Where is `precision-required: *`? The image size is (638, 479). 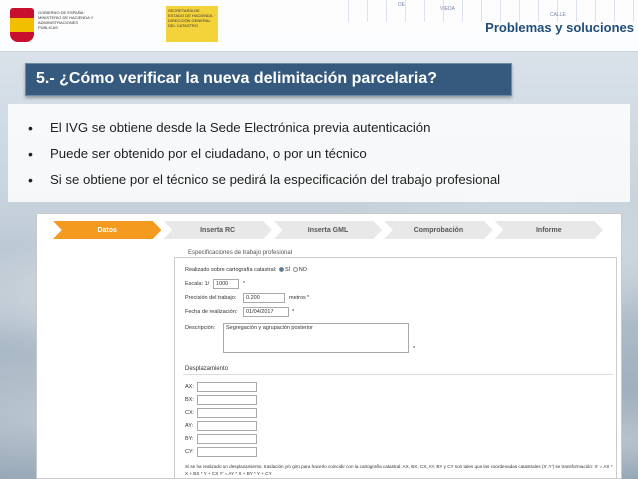 precision-required: * is located at coordinates (308, 298).